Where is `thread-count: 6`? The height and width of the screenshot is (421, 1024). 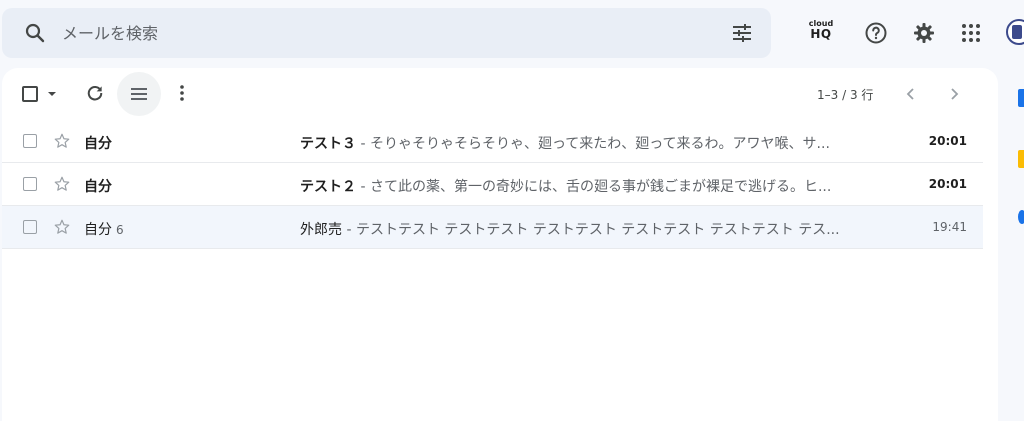
thread-count: 6 is located at coordinates (120, 230).